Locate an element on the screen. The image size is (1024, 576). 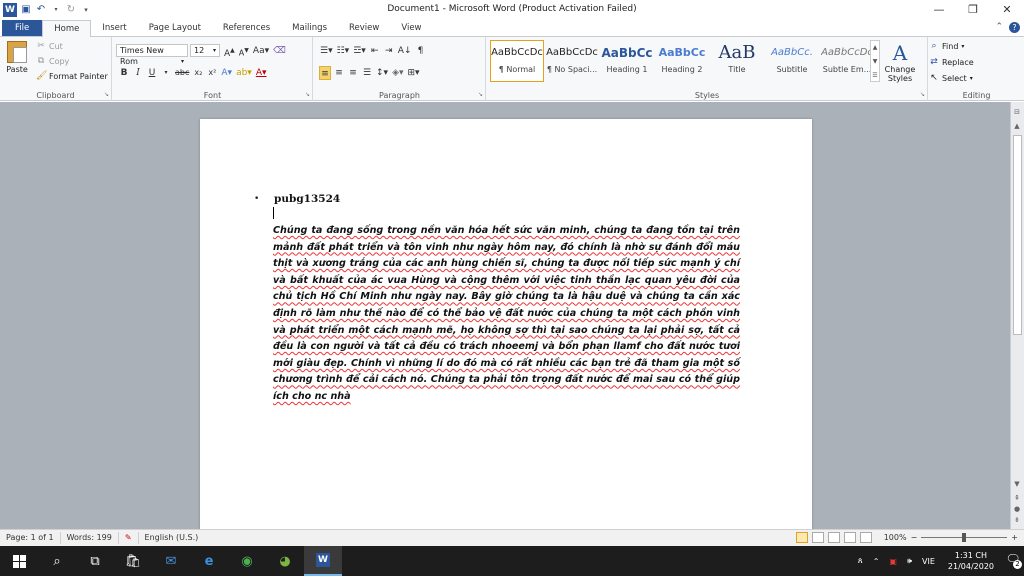
bold-icon: B is located at coordinates (124, 73).